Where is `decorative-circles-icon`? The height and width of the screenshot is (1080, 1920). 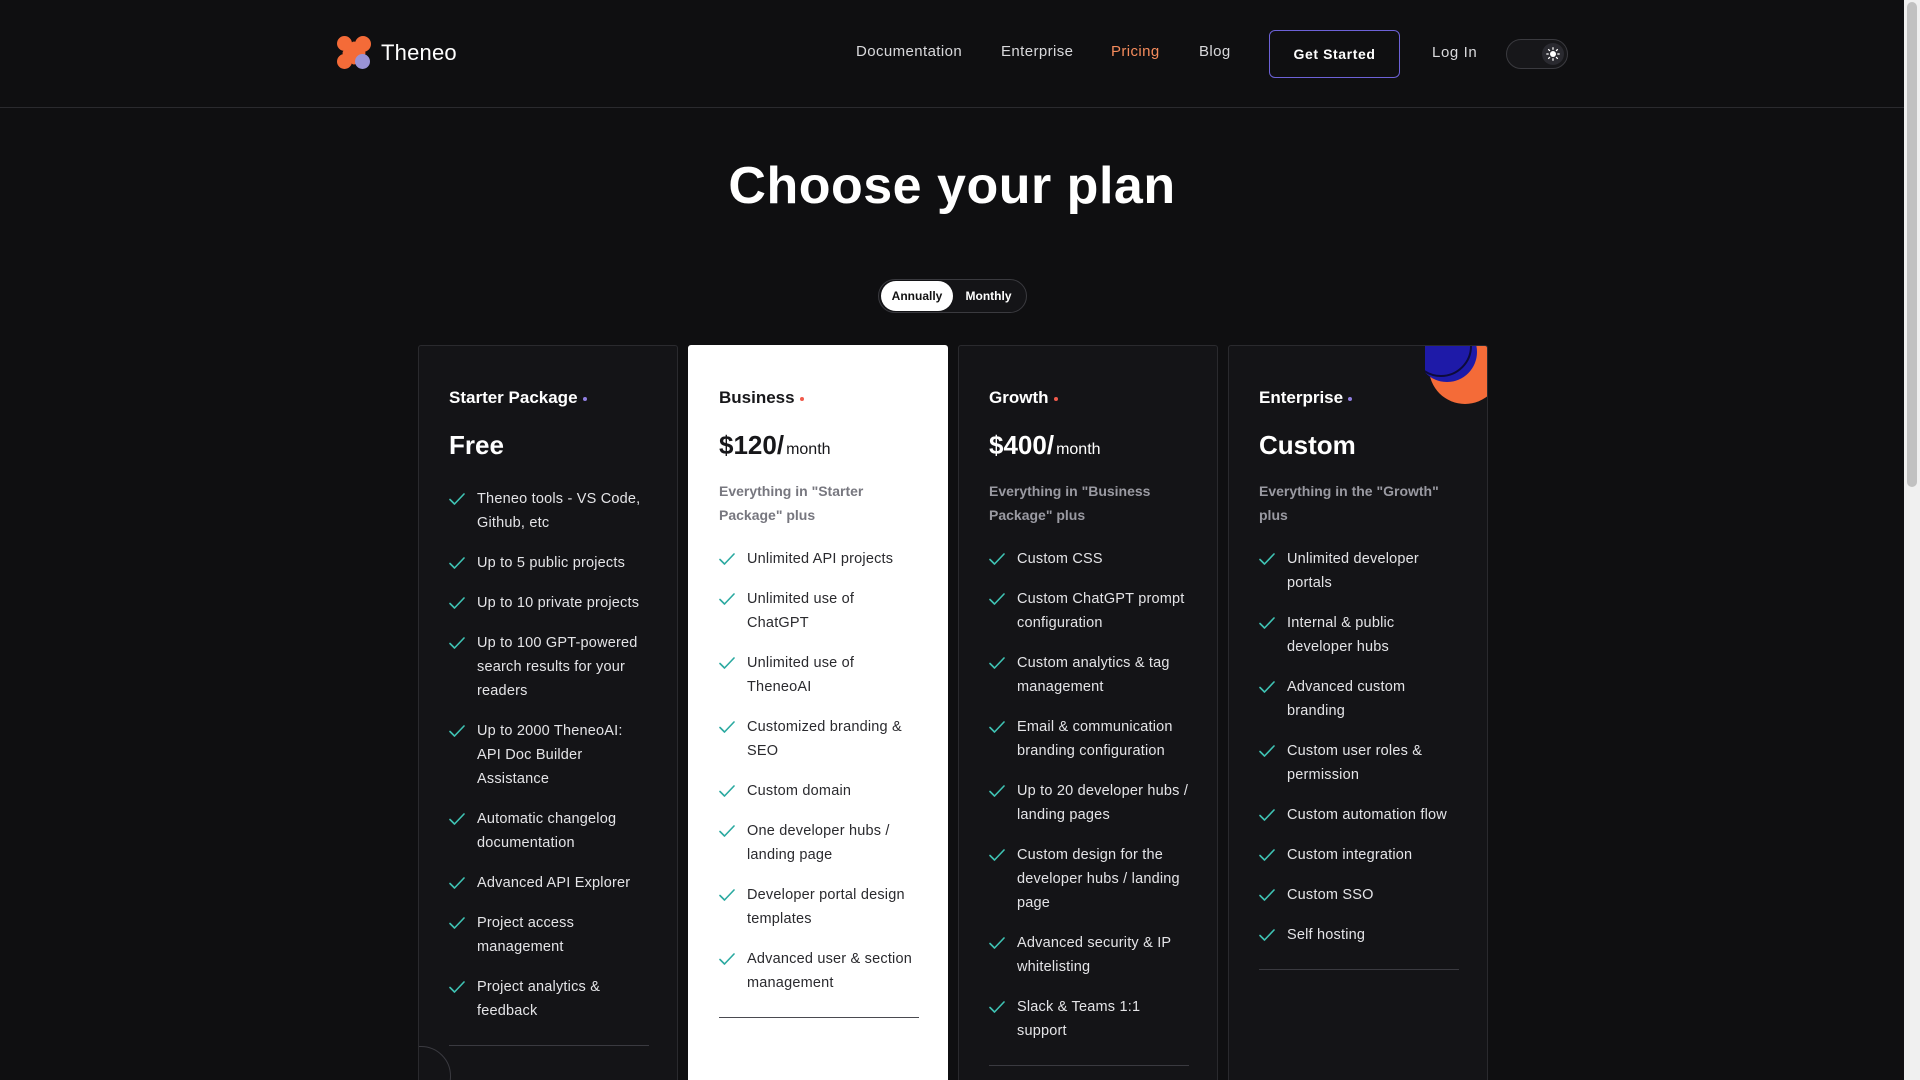
decorative-circles-icon is located at coordinates (1456, 375).